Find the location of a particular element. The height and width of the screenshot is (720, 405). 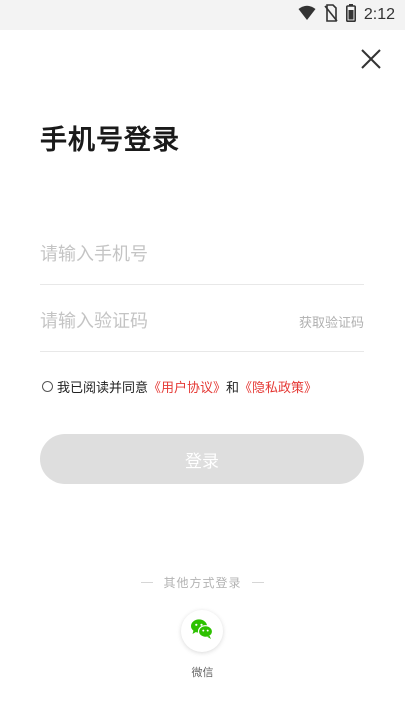

close-icon is located at coordinates (371, 61).